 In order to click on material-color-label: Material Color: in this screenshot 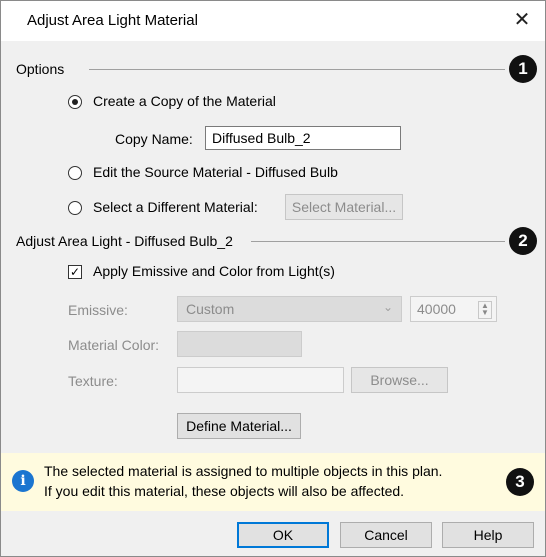, I will do `click(114, 345)`.